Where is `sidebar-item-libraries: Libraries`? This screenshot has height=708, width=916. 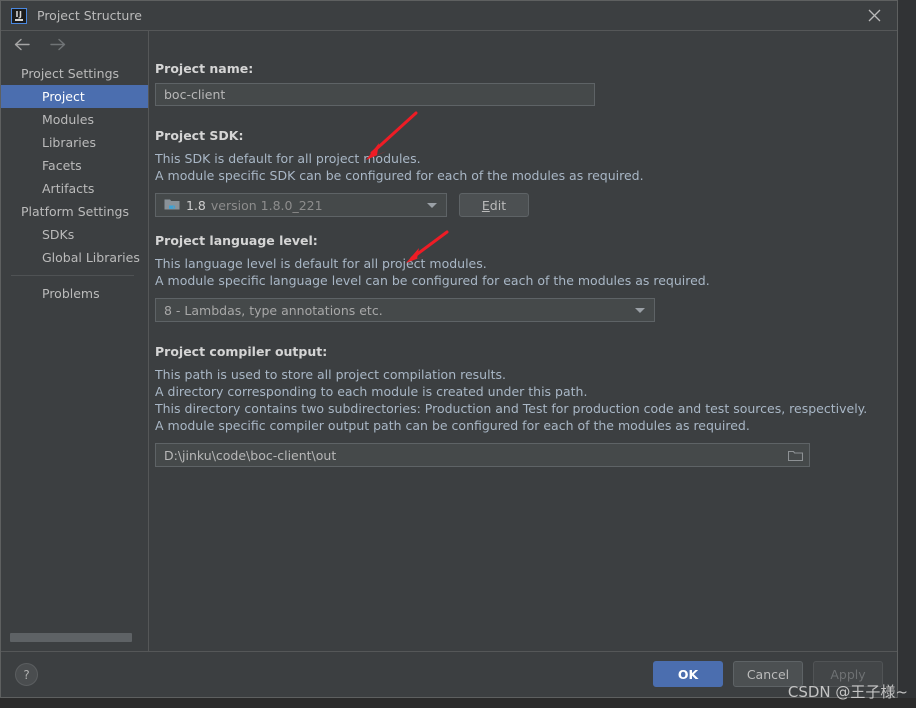 sidebar-item-libraries: Libraries is located at coordinates (74, 142).